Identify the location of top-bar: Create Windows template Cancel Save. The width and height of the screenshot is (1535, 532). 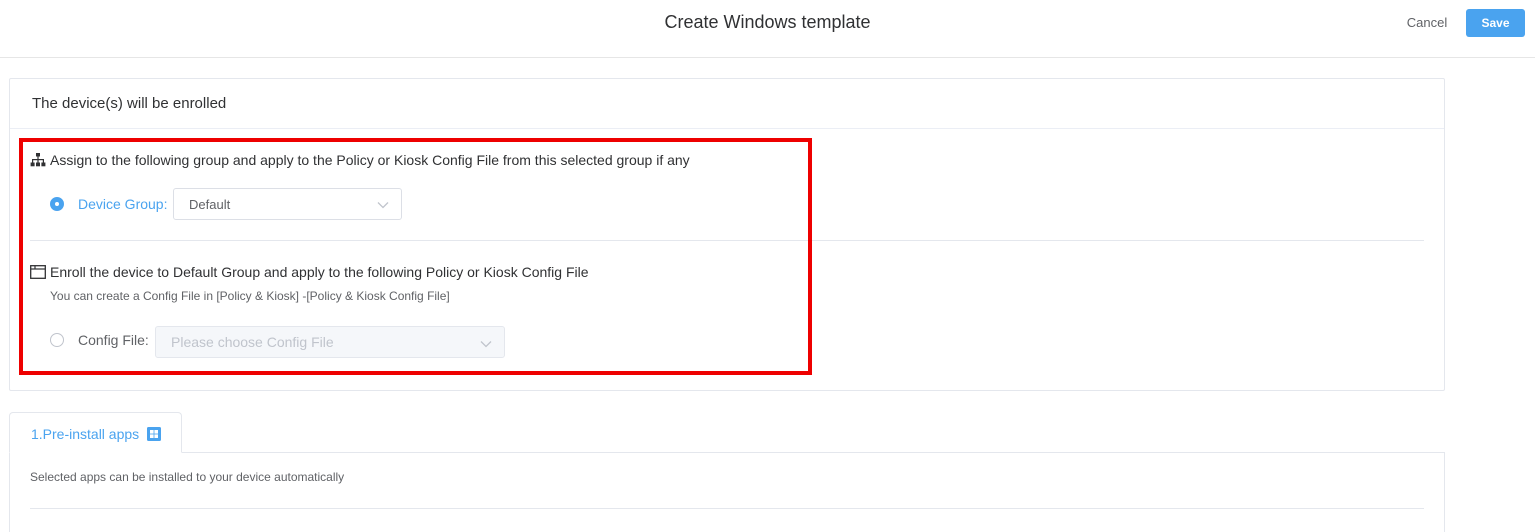
(767, 29).